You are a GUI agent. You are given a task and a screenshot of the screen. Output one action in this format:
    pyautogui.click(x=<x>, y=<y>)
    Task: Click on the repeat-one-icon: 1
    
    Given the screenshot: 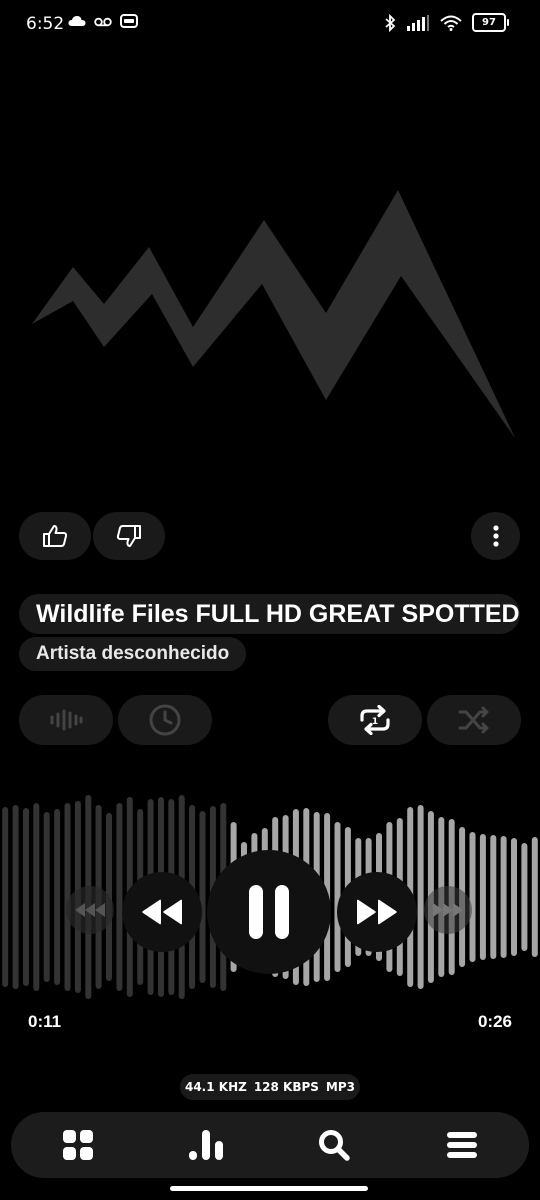 What is the action you would take?
    pyautogui.click(x=375, y=720)
    